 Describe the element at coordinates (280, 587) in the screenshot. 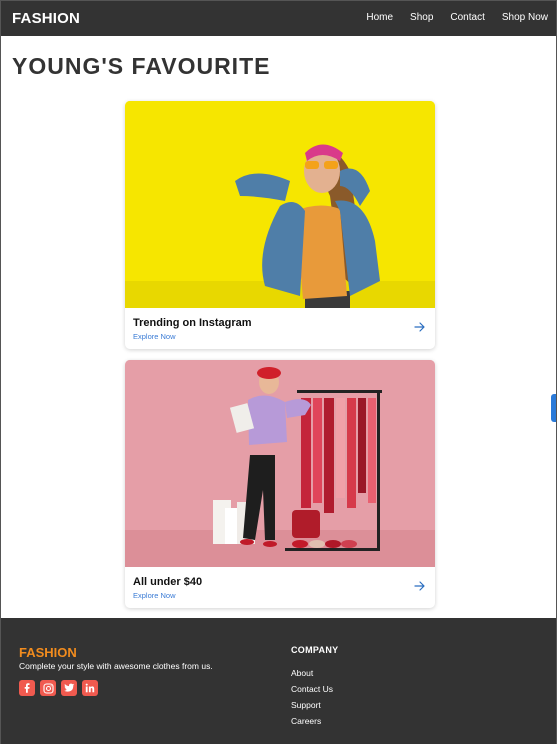

I see `card-body: All under $40 Explore Now` at that location.